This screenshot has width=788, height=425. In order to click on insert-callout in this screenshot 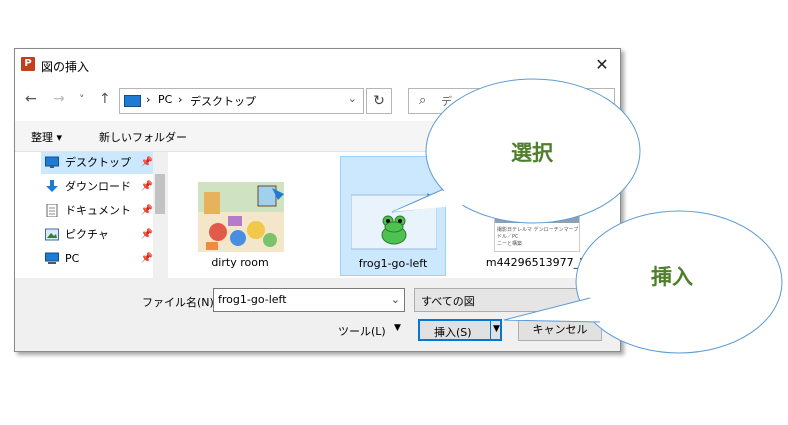, I will do `click(643, 282)`.